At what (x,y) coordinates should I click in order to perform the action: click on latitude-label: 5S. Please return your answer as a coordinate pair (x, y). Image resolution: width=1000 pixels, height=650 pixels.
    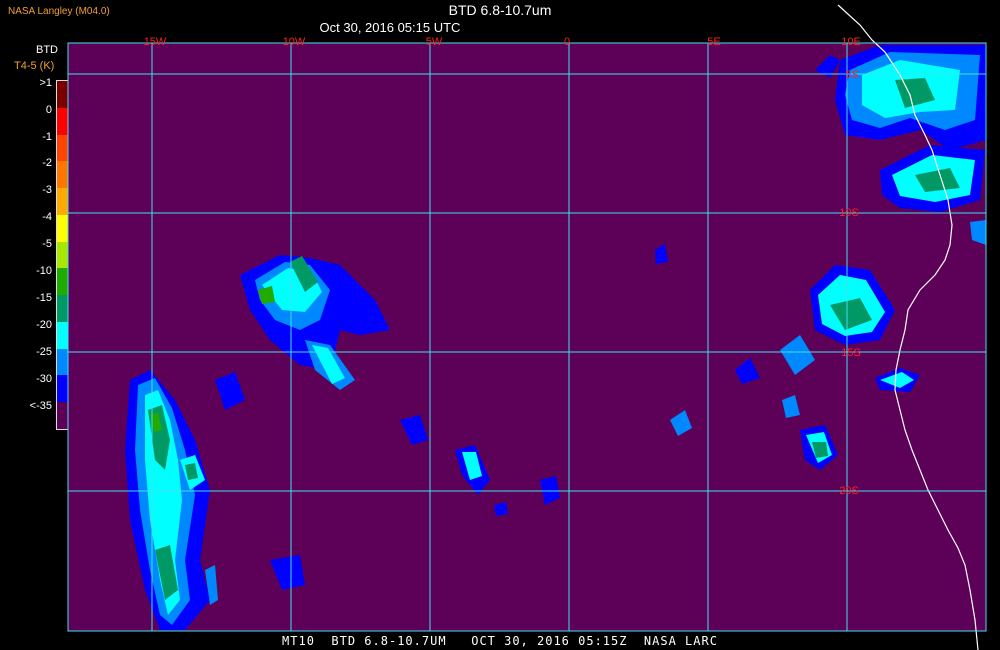
    Looking at the image, I should click on (851, 75).